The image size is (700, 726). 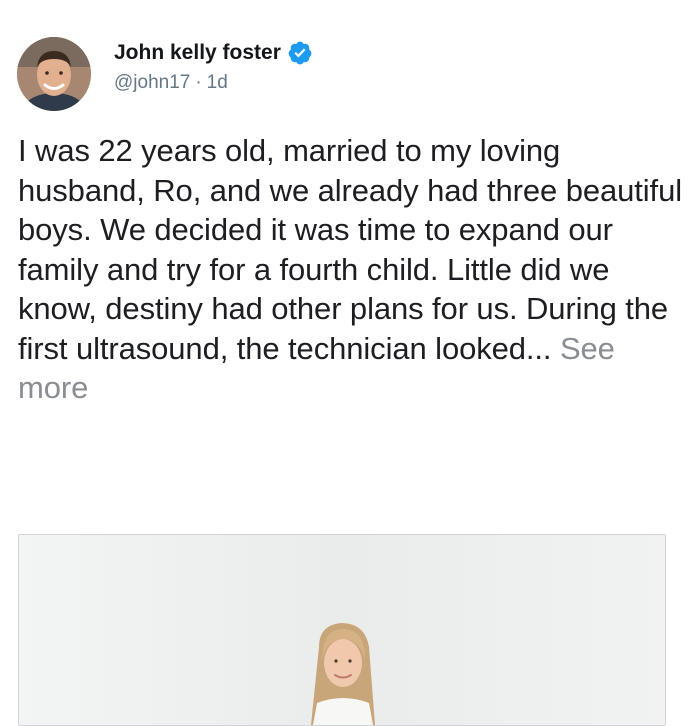 I want to click on author-avatar, so click(x=54, y=74).